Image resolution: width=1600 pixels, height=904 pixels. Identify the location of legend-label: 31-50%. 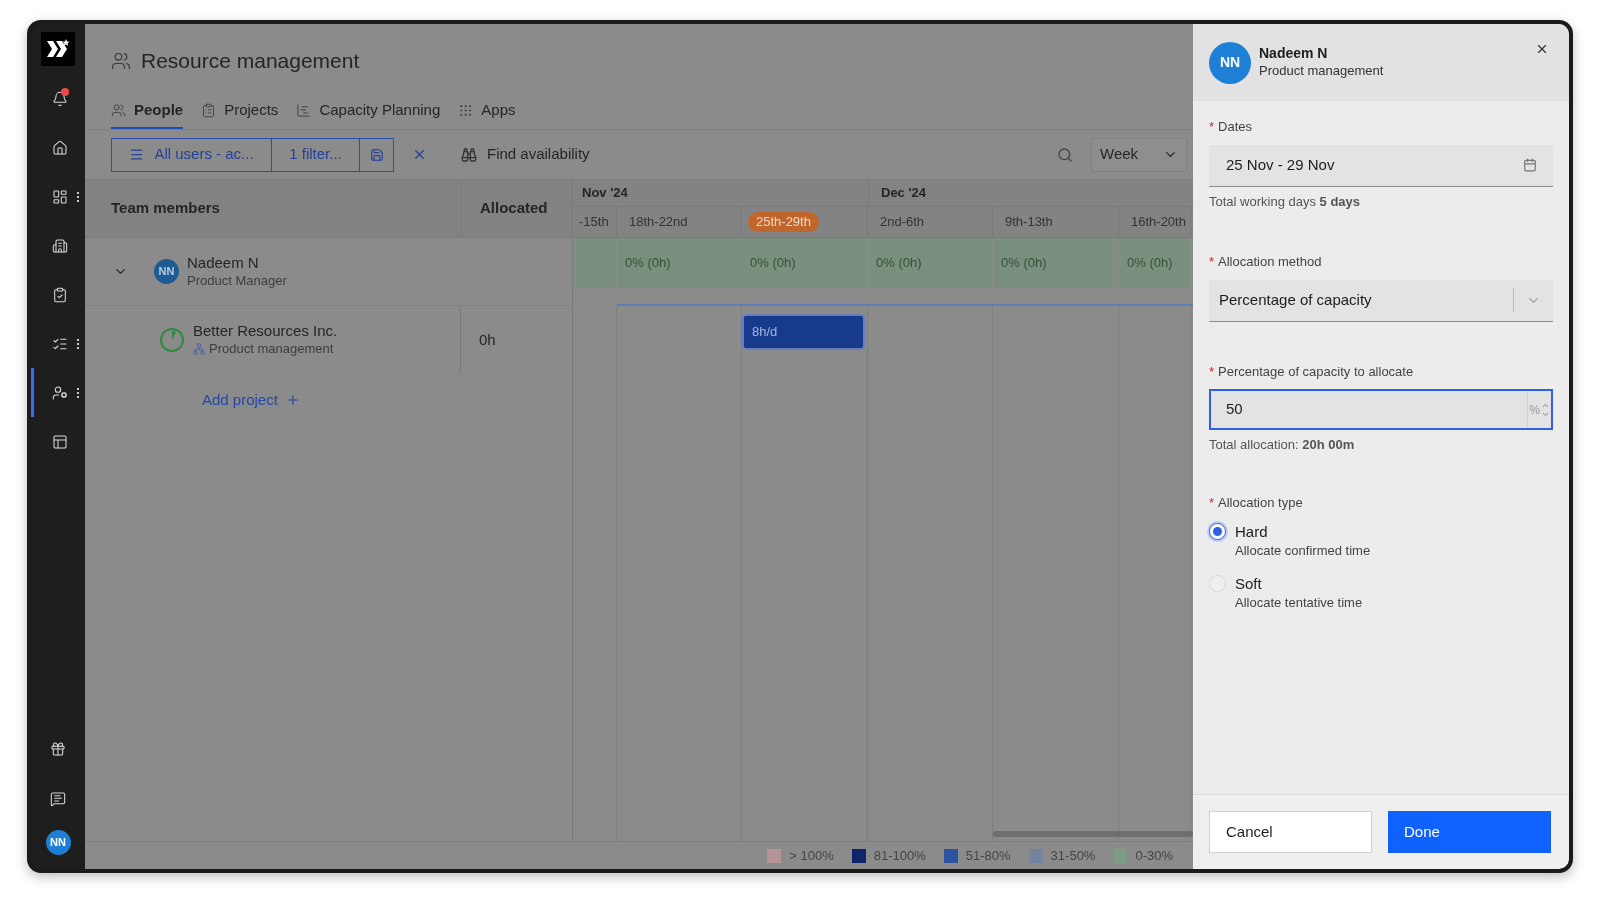
(1073, 855).